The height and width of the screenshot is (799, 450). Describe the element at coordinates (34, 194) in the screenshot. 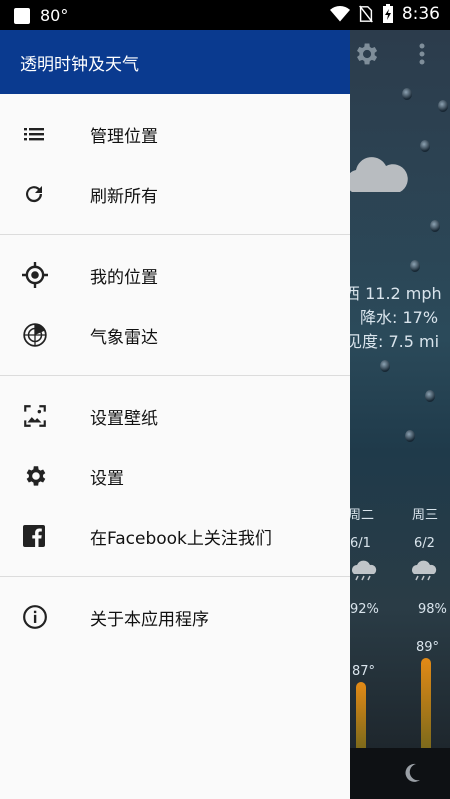

I see `refresh-icon` at that location.